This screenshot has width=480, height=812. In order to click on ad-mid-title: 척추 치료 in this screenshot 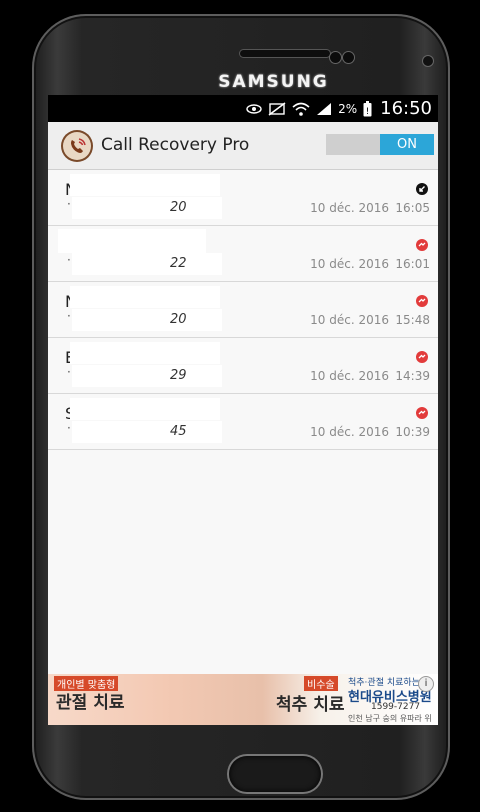, I will do `click(310, 705)`.